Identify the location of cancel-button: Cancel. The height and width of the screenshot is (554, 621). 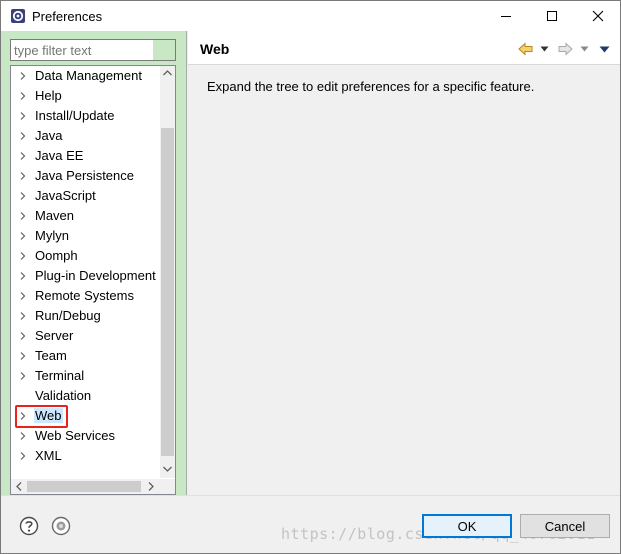
(565, 526).